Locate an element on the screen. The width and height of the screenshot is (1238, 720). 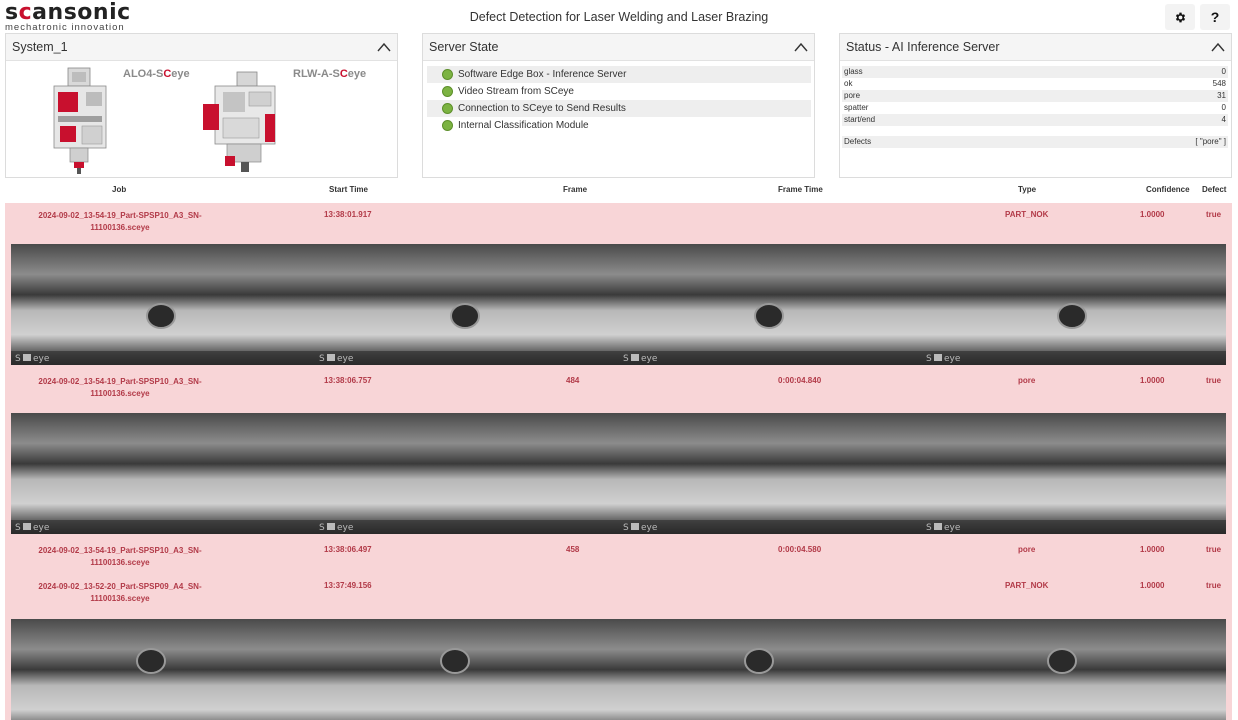
server-state-label: Internal Classification Module is located at coordinates (523, 125).